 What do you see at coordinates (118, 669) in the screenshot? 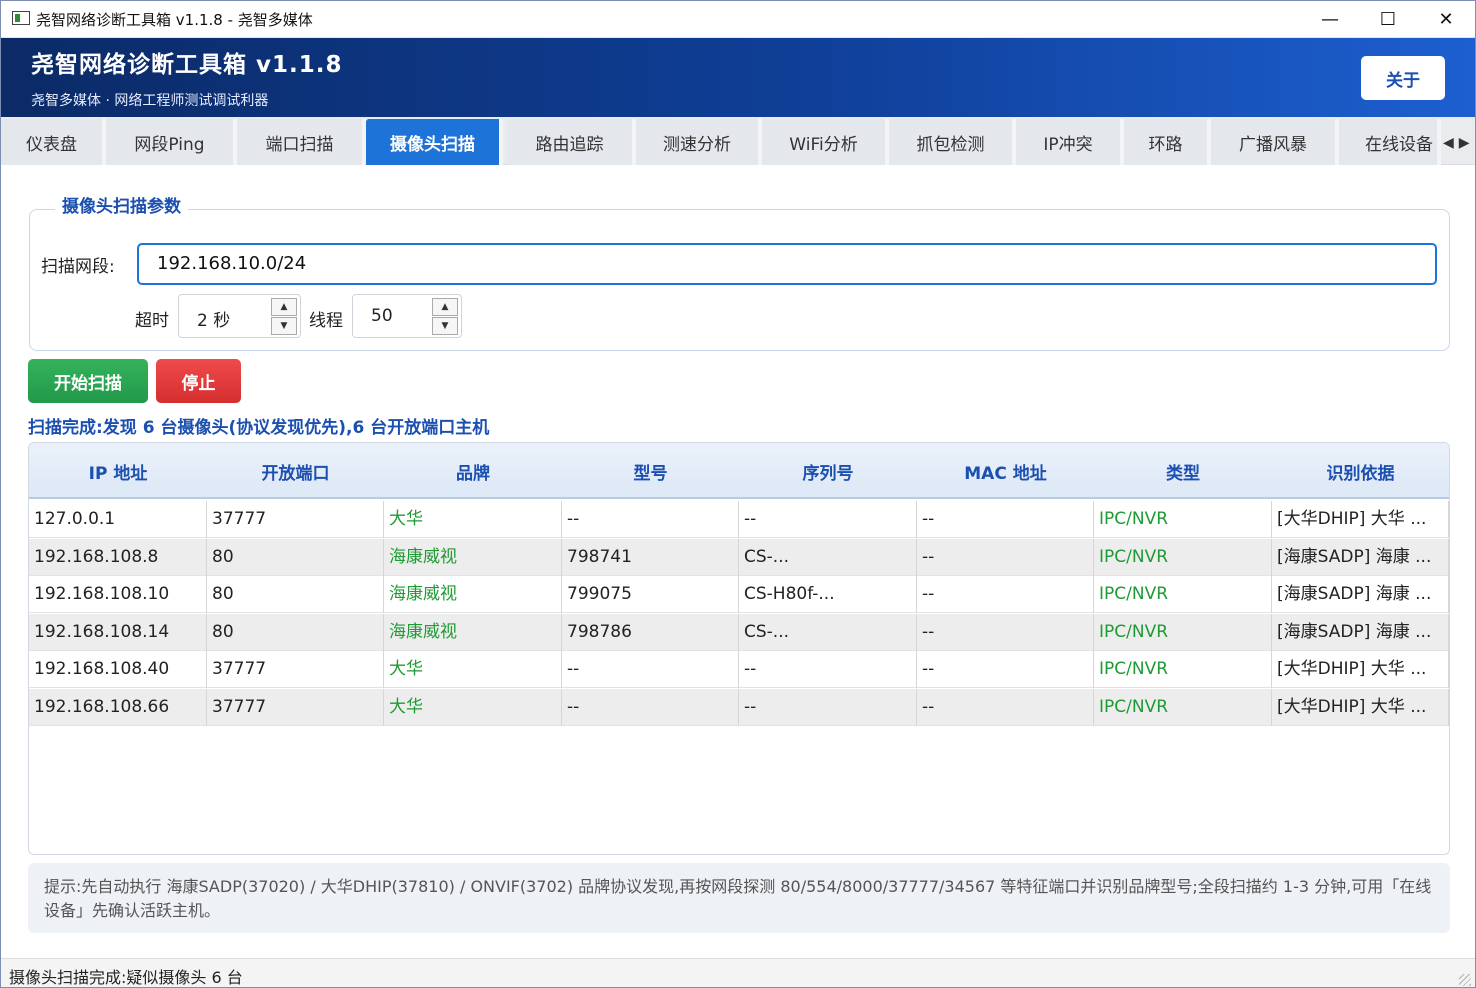
I see `table-cell: 192.168.108.40` at bounding box center [118, 669].